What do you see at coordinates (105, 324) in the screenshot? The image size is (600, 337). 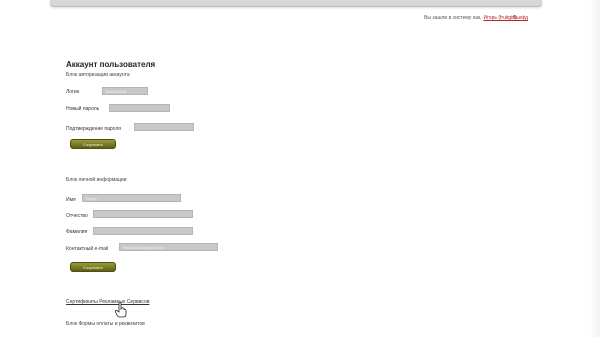 I see `payment-block-title: Блок Формы оплаты и реквизитов` at bounding box center [105, 324].